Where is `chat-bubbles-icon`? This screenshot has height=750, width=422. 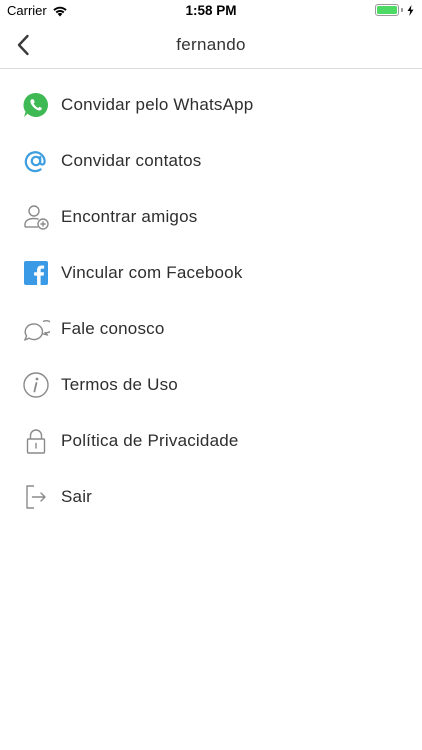
chat-bubbles-icon is located at coordinates (36, 329).